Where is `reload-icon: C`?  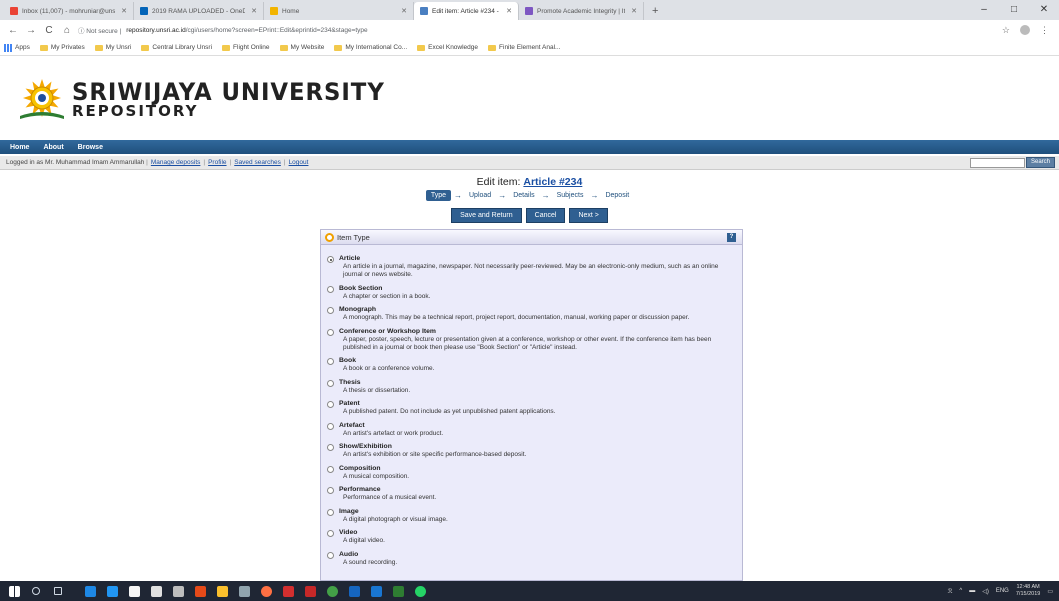
reload-icon: C is located at coordinates (49, 30).